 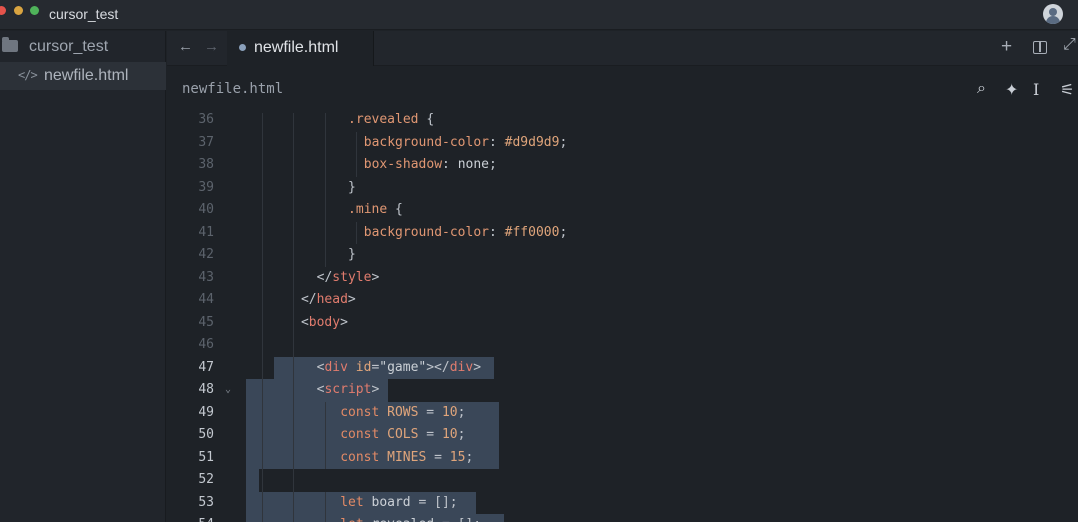 What do you see at coordinates (622, 165) in the screenshot?
I see `code-line: 38 box-shadow: none;` at bounding box center [622, 165].